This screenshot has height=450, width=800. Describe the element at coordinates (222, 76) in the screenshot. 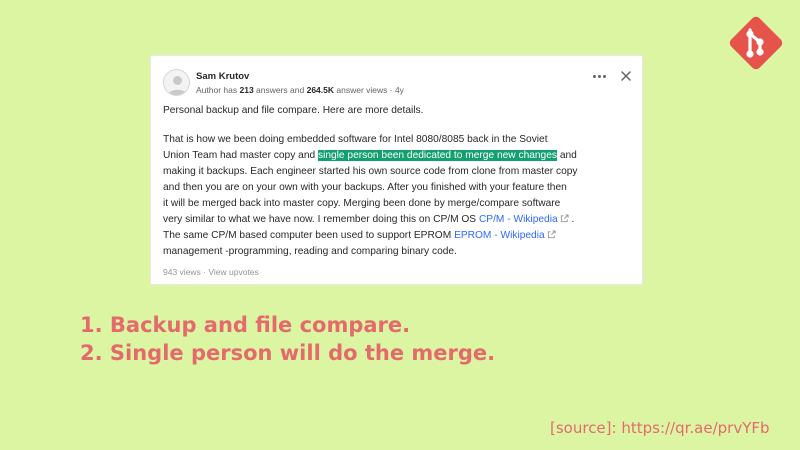

I see `author-name: Sam Krutov` at that location.